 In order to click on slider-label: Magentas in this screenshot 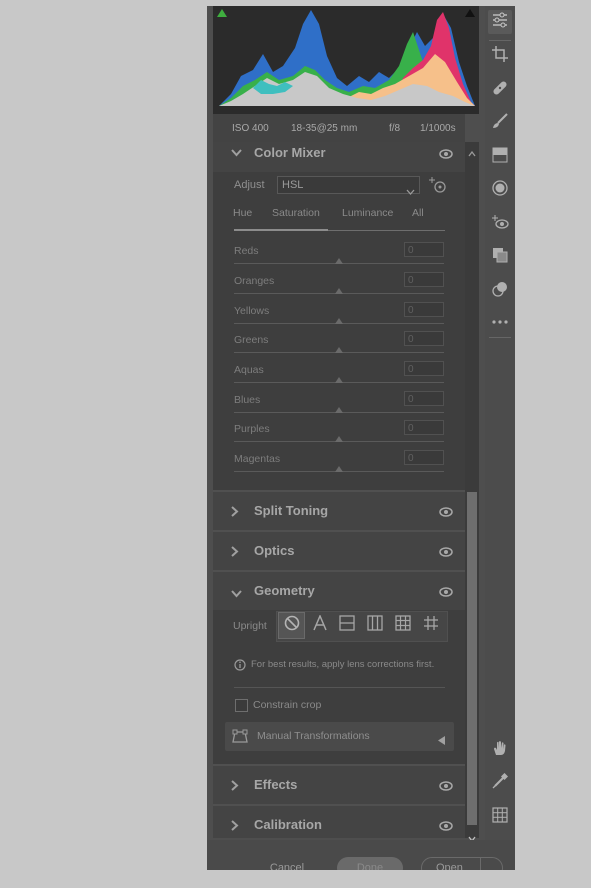, I will do `click(257, 459)`.